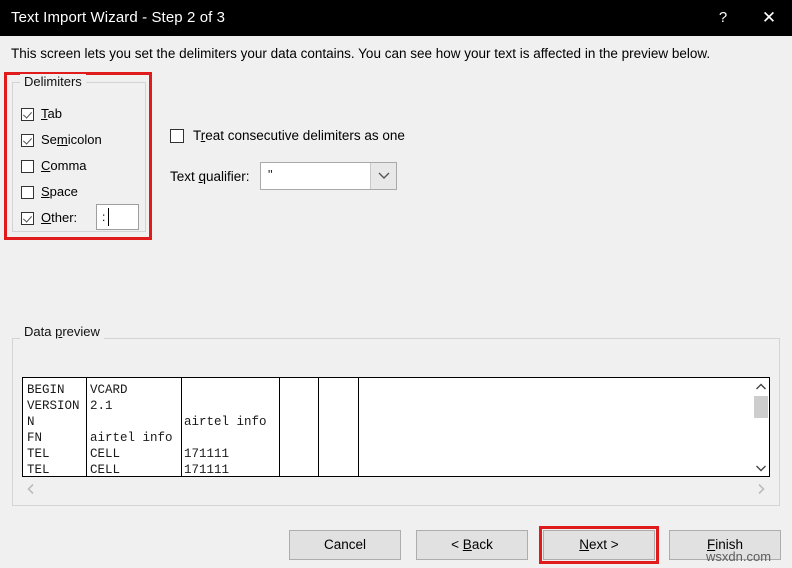 The width and height of the screenshot is (792, 568). Describe the element at coordinates (31, 422) in the screenshot. I see `preview-cell: N` at that location.